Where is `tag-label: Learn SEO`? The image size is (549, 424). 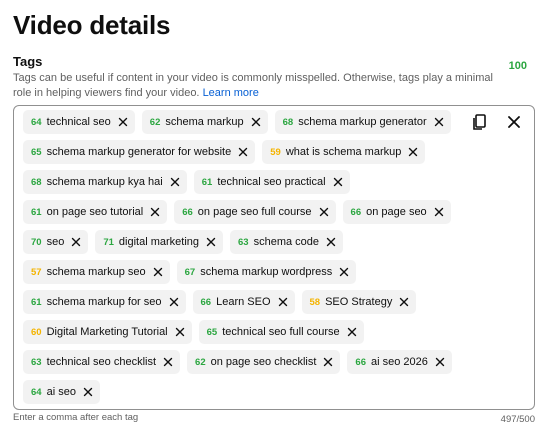 tag-label: Learn SEO is located at coordinates (243, 302).